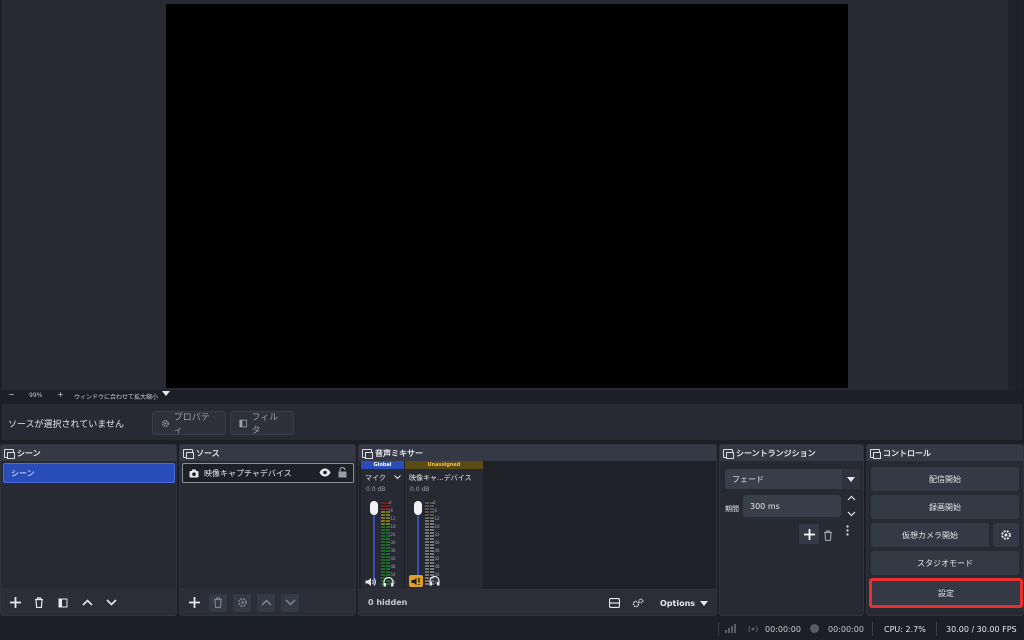 This screenshot has height=640, width=1024. I want to click on caret-down-icon, so click(851, 479).